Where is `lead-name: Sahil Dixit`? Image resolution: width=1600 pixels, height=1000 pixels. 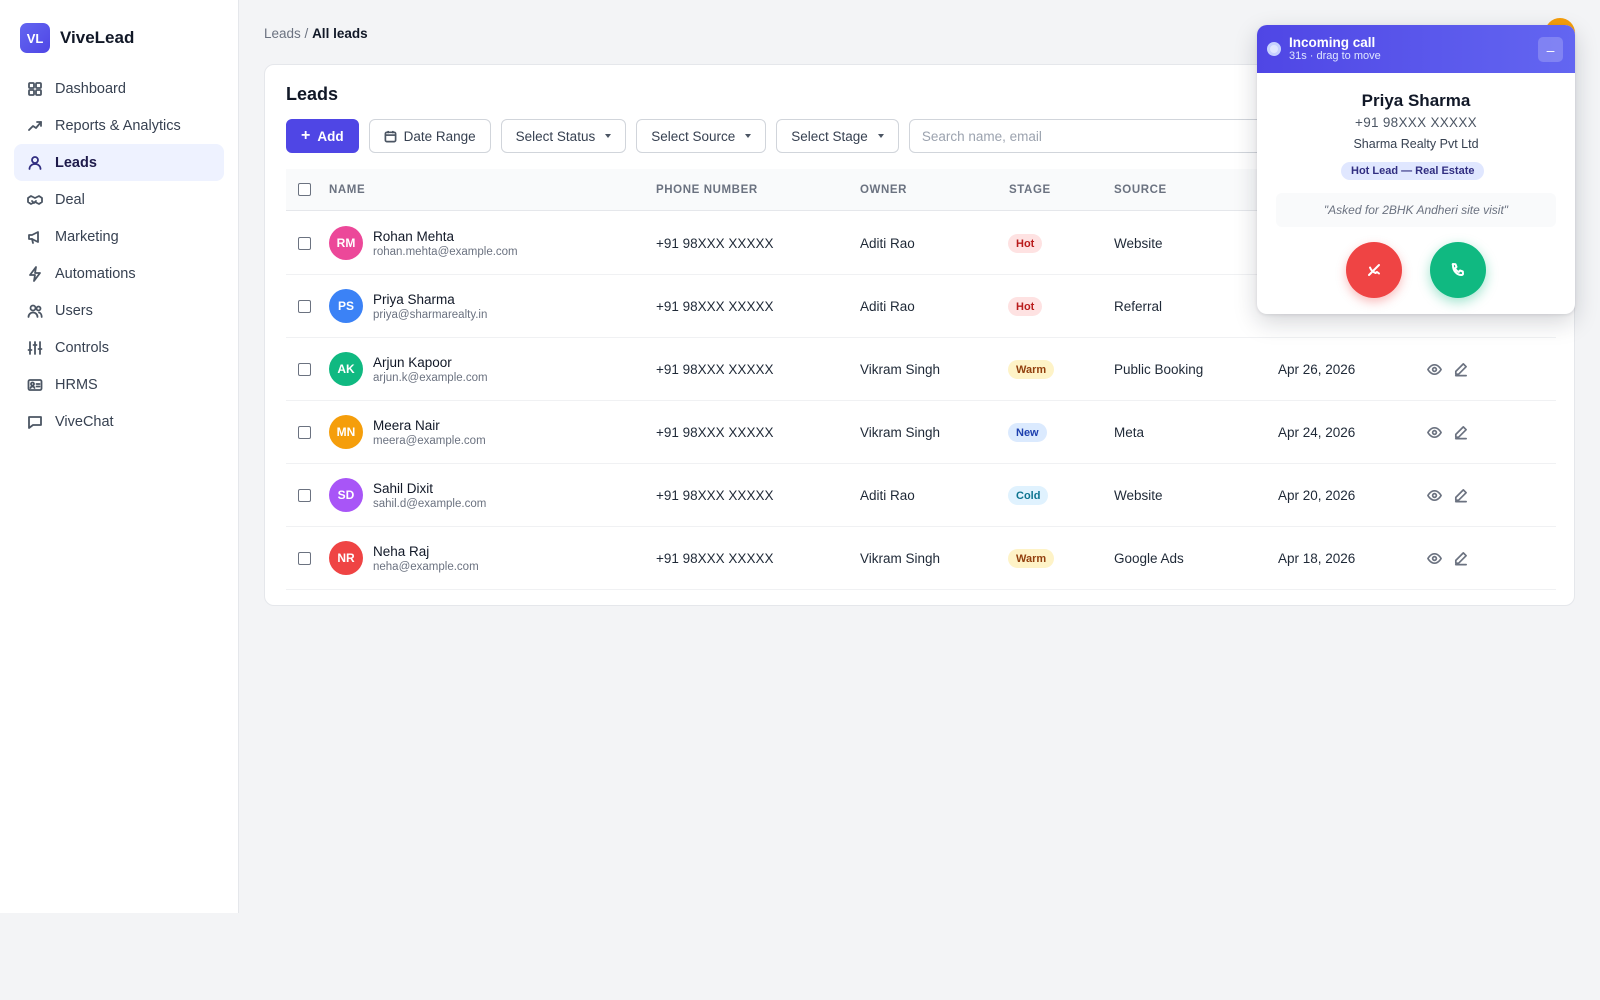 lead-name: Sahil Dixit is located at coordinates (403, 488).